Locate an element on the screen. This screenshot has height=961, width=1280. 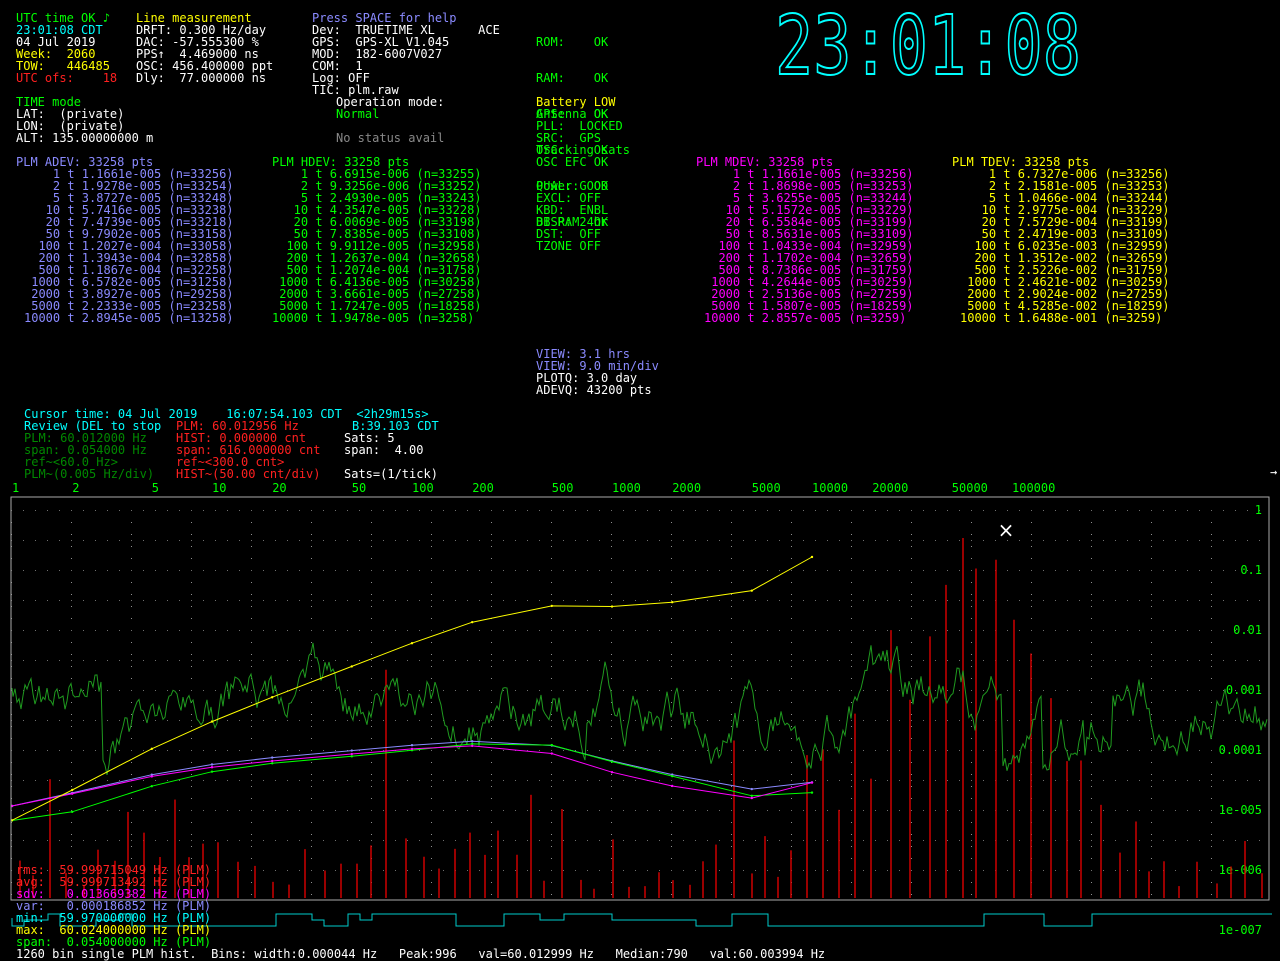
osc-efc-status: OSC EFC OK is located at coordinates (572, 162).